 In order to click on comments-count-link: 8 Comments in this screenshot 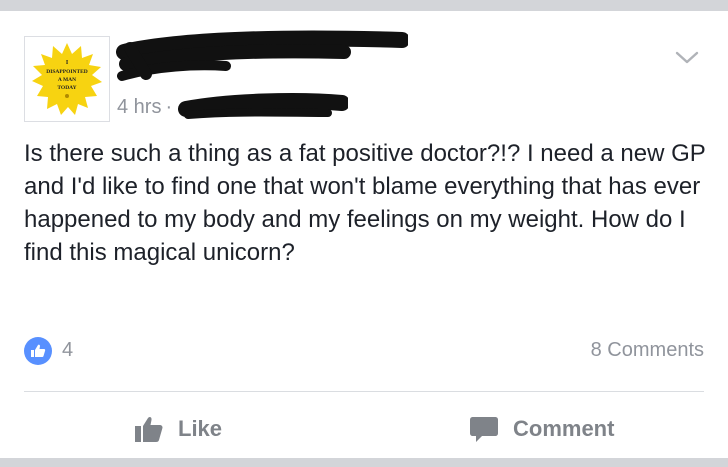, I will do `click(647, 350)`.